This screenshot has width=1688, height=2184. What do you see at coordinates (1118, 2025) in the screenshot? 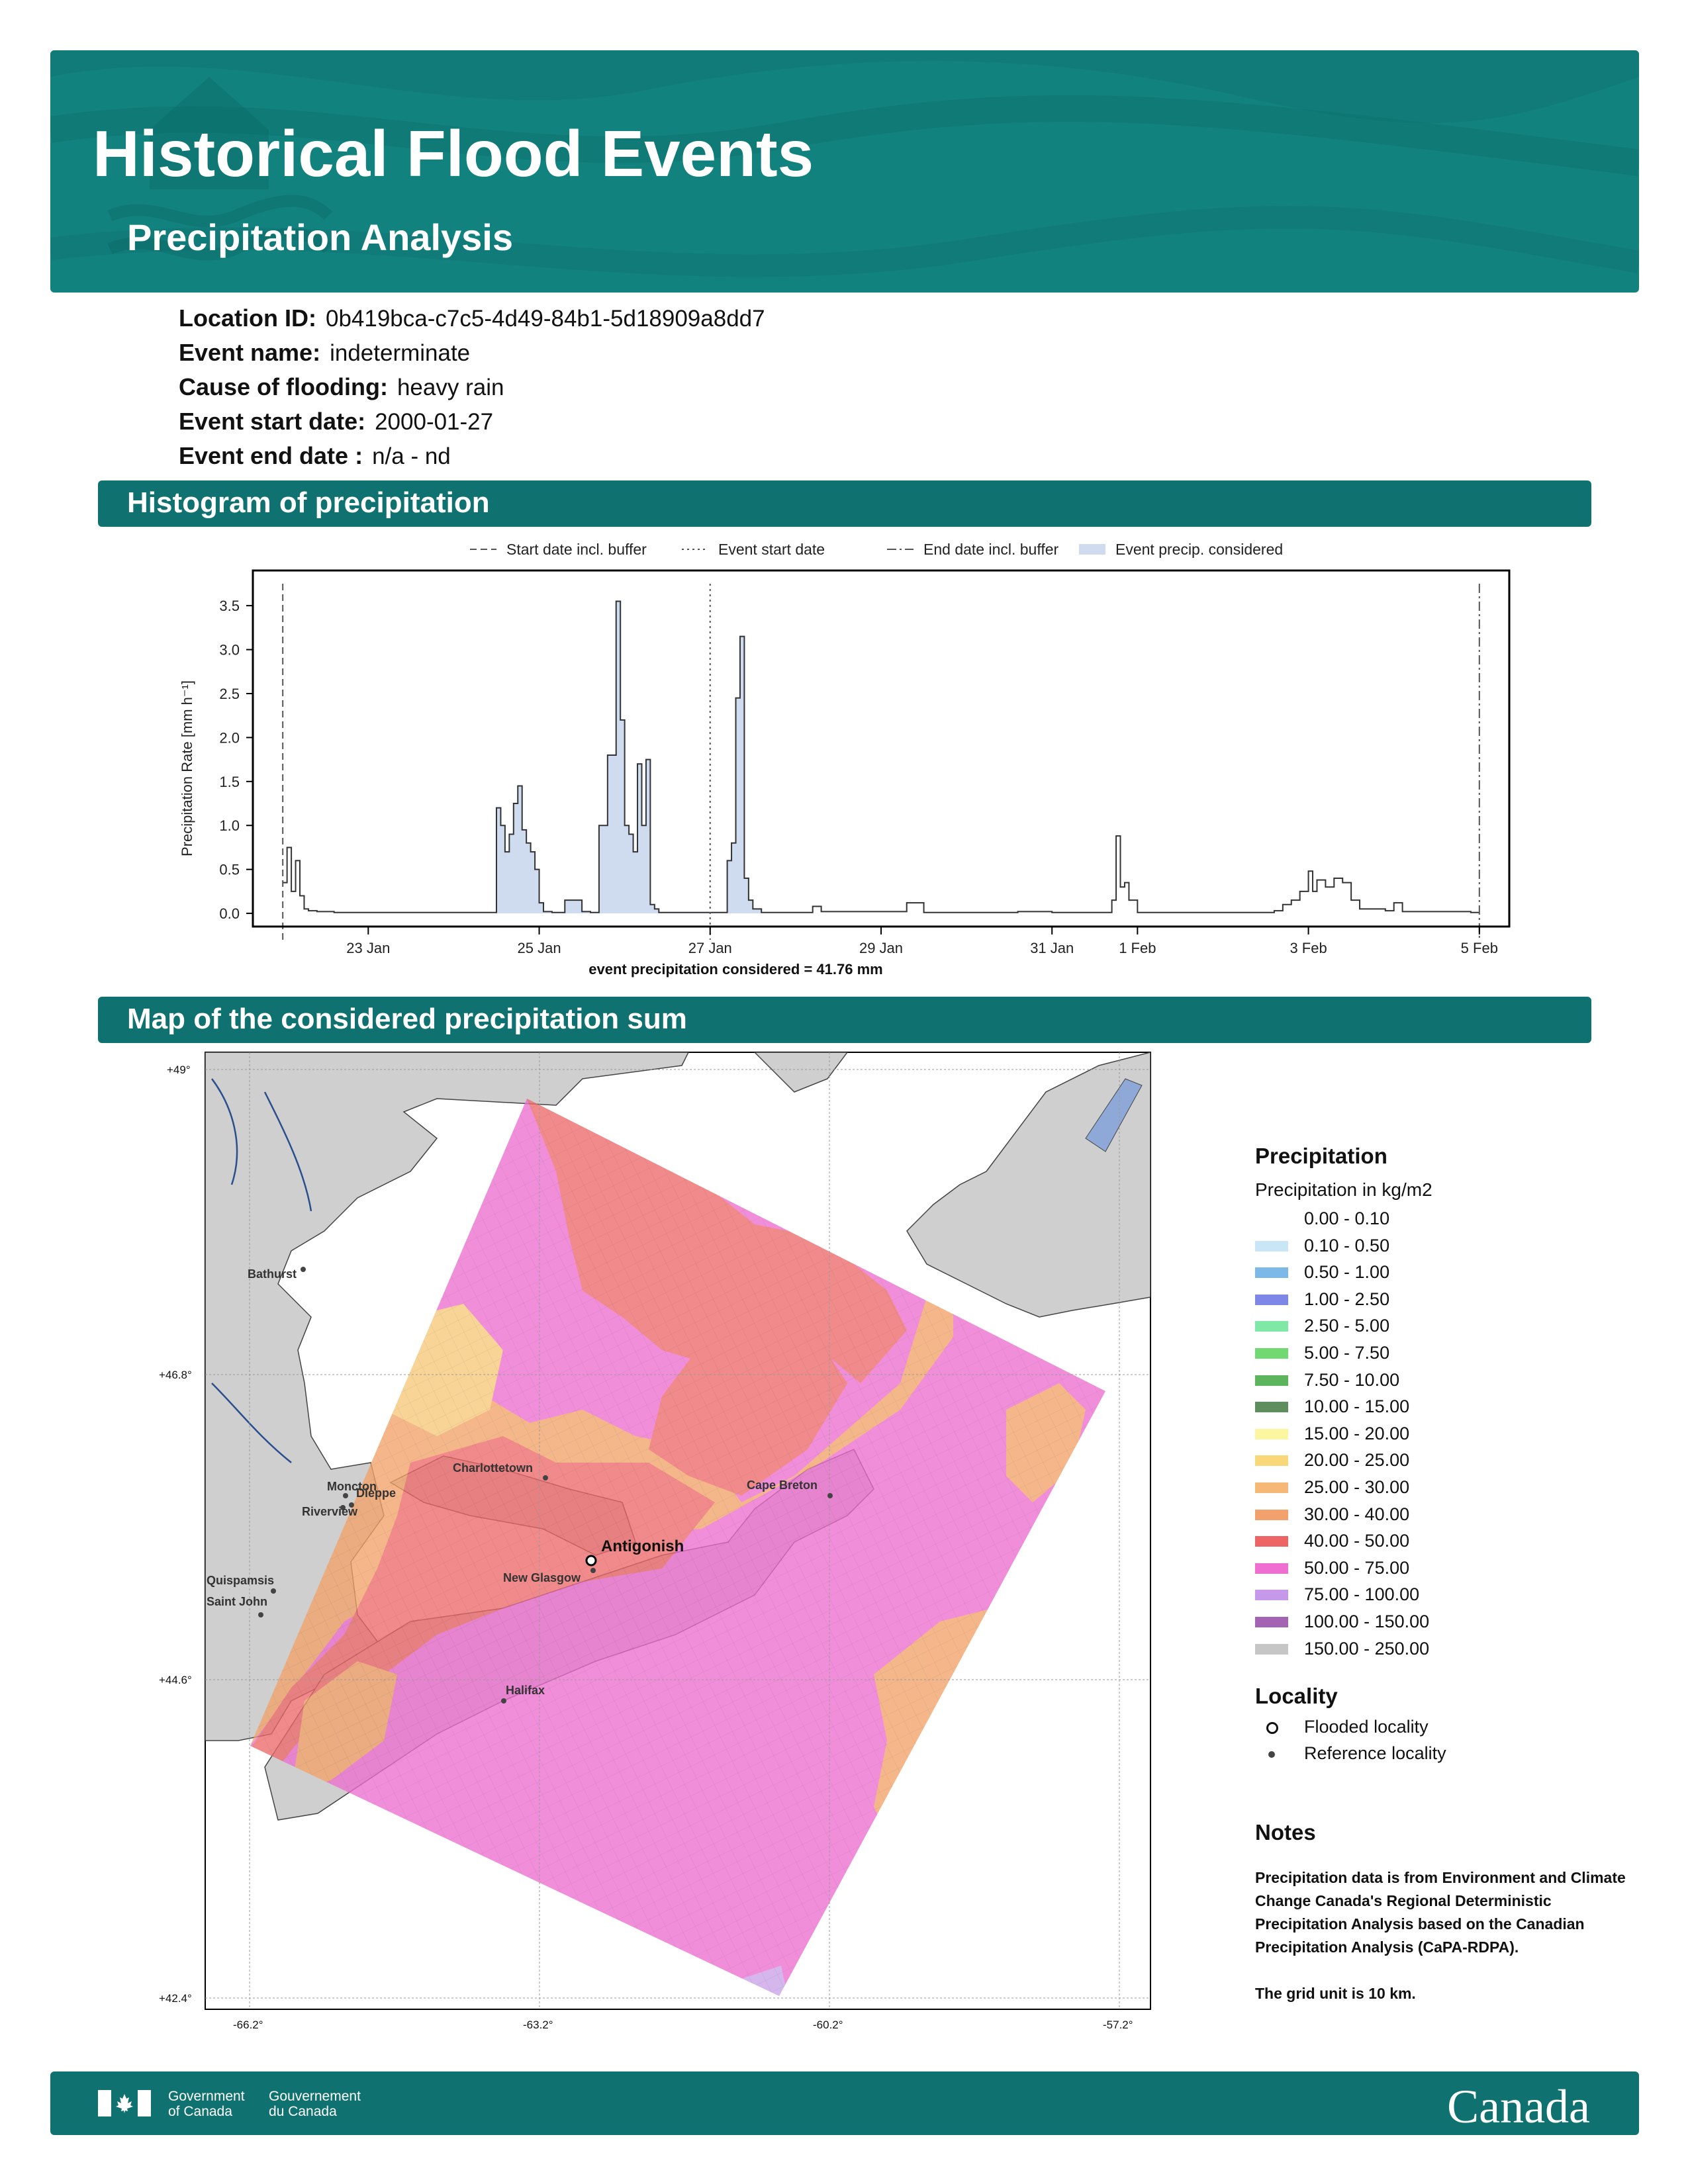
I see `lon-label: -57.2°` at bounding box center [1118, 2025].